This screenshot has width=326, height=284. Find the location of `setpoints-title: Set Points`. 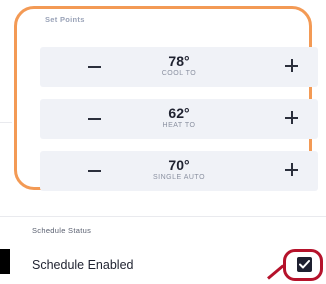

setpoints-title: Set Points is located at coordinates (65, 19).